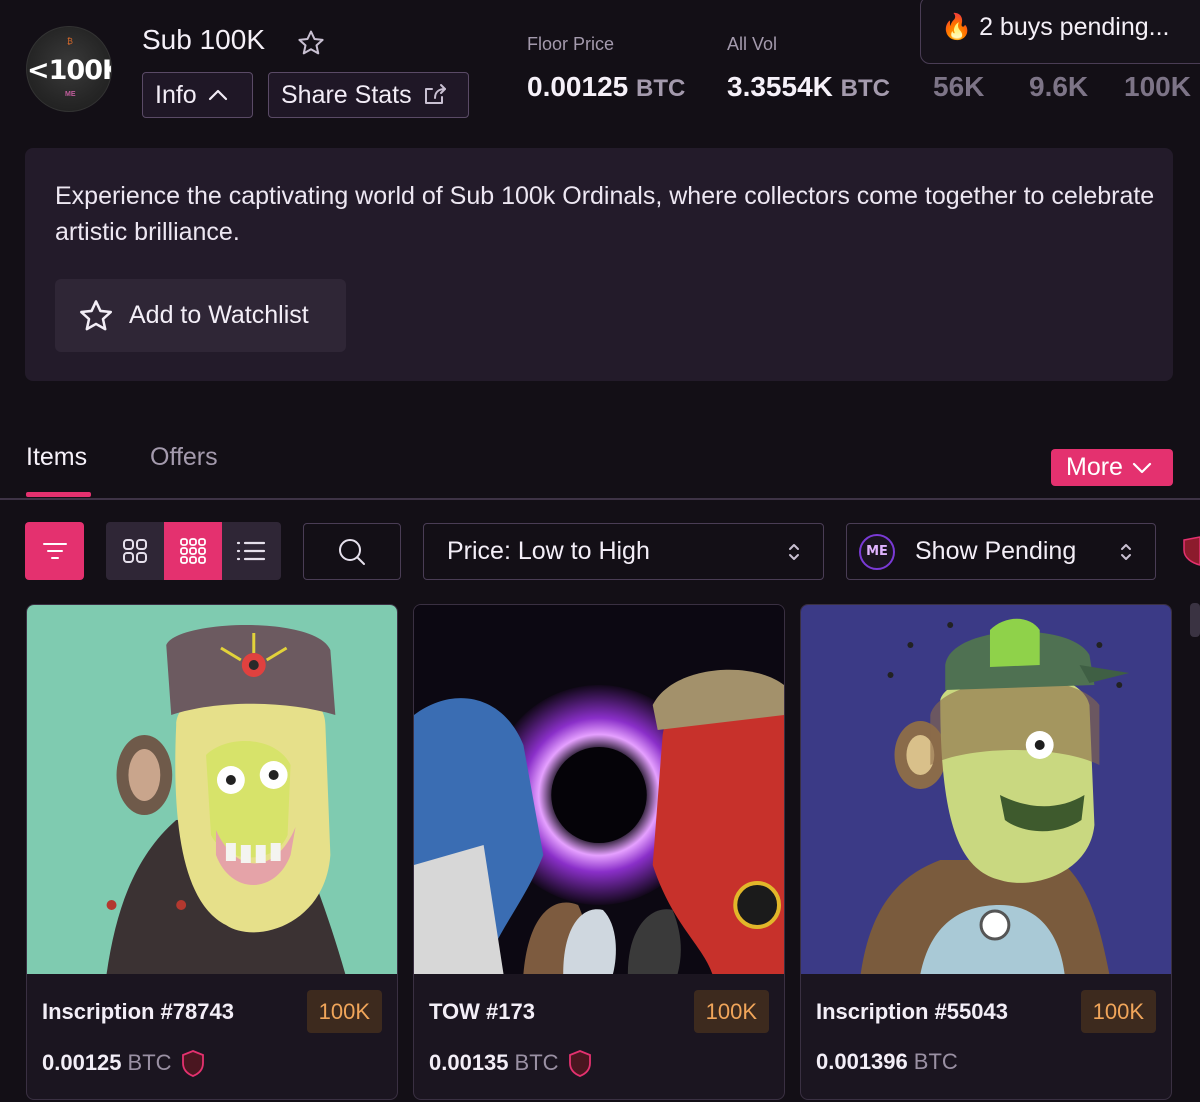 The image size is (1200, 1102). What do you see at coordinates (311, 43) in the screenshot?
I see `favorite-star-icon` at bounding box center [311, 43].